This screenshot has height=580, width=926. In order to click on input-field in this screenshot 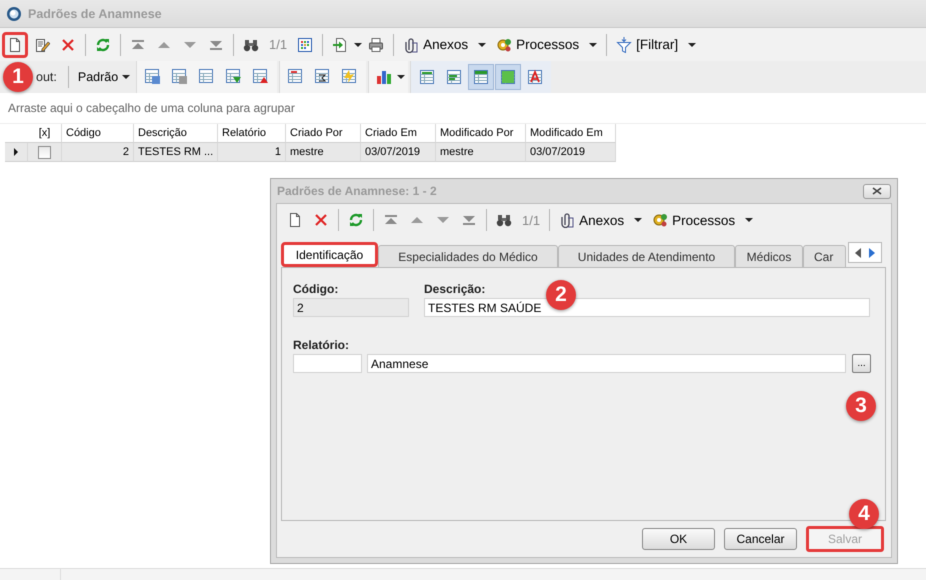, I will do `click(327, 363)`.